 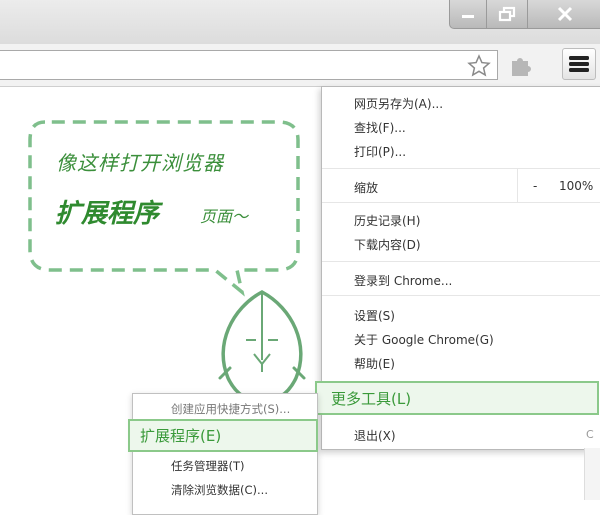 What do you see at coordinates (375, 435) in the screenshot?
I see `menu-item-exit: 退出(X)` at bounding box center [375, 435].